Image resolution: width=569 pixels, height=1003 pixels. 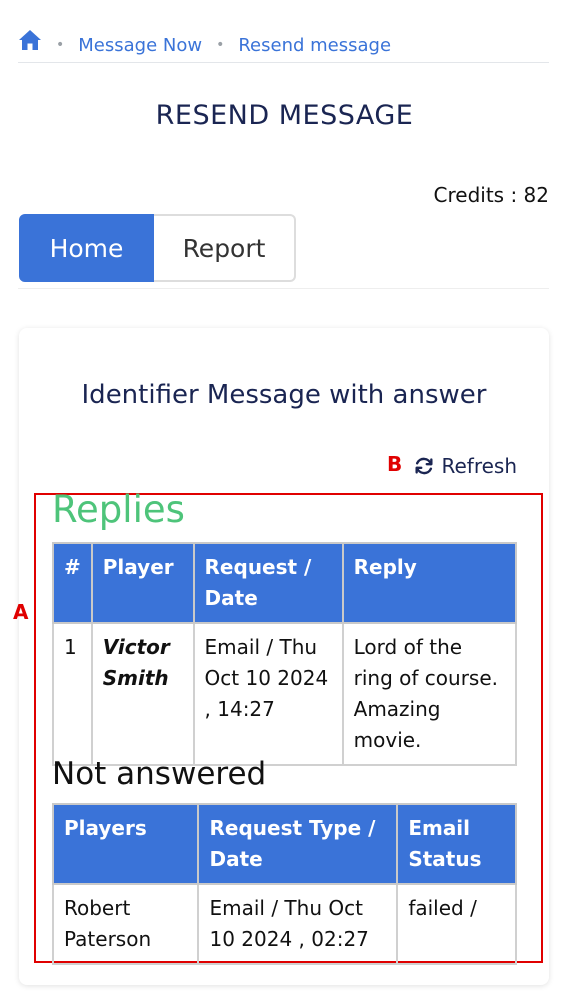 I want to click on tab-home: Home, so click(x=86, y=248).